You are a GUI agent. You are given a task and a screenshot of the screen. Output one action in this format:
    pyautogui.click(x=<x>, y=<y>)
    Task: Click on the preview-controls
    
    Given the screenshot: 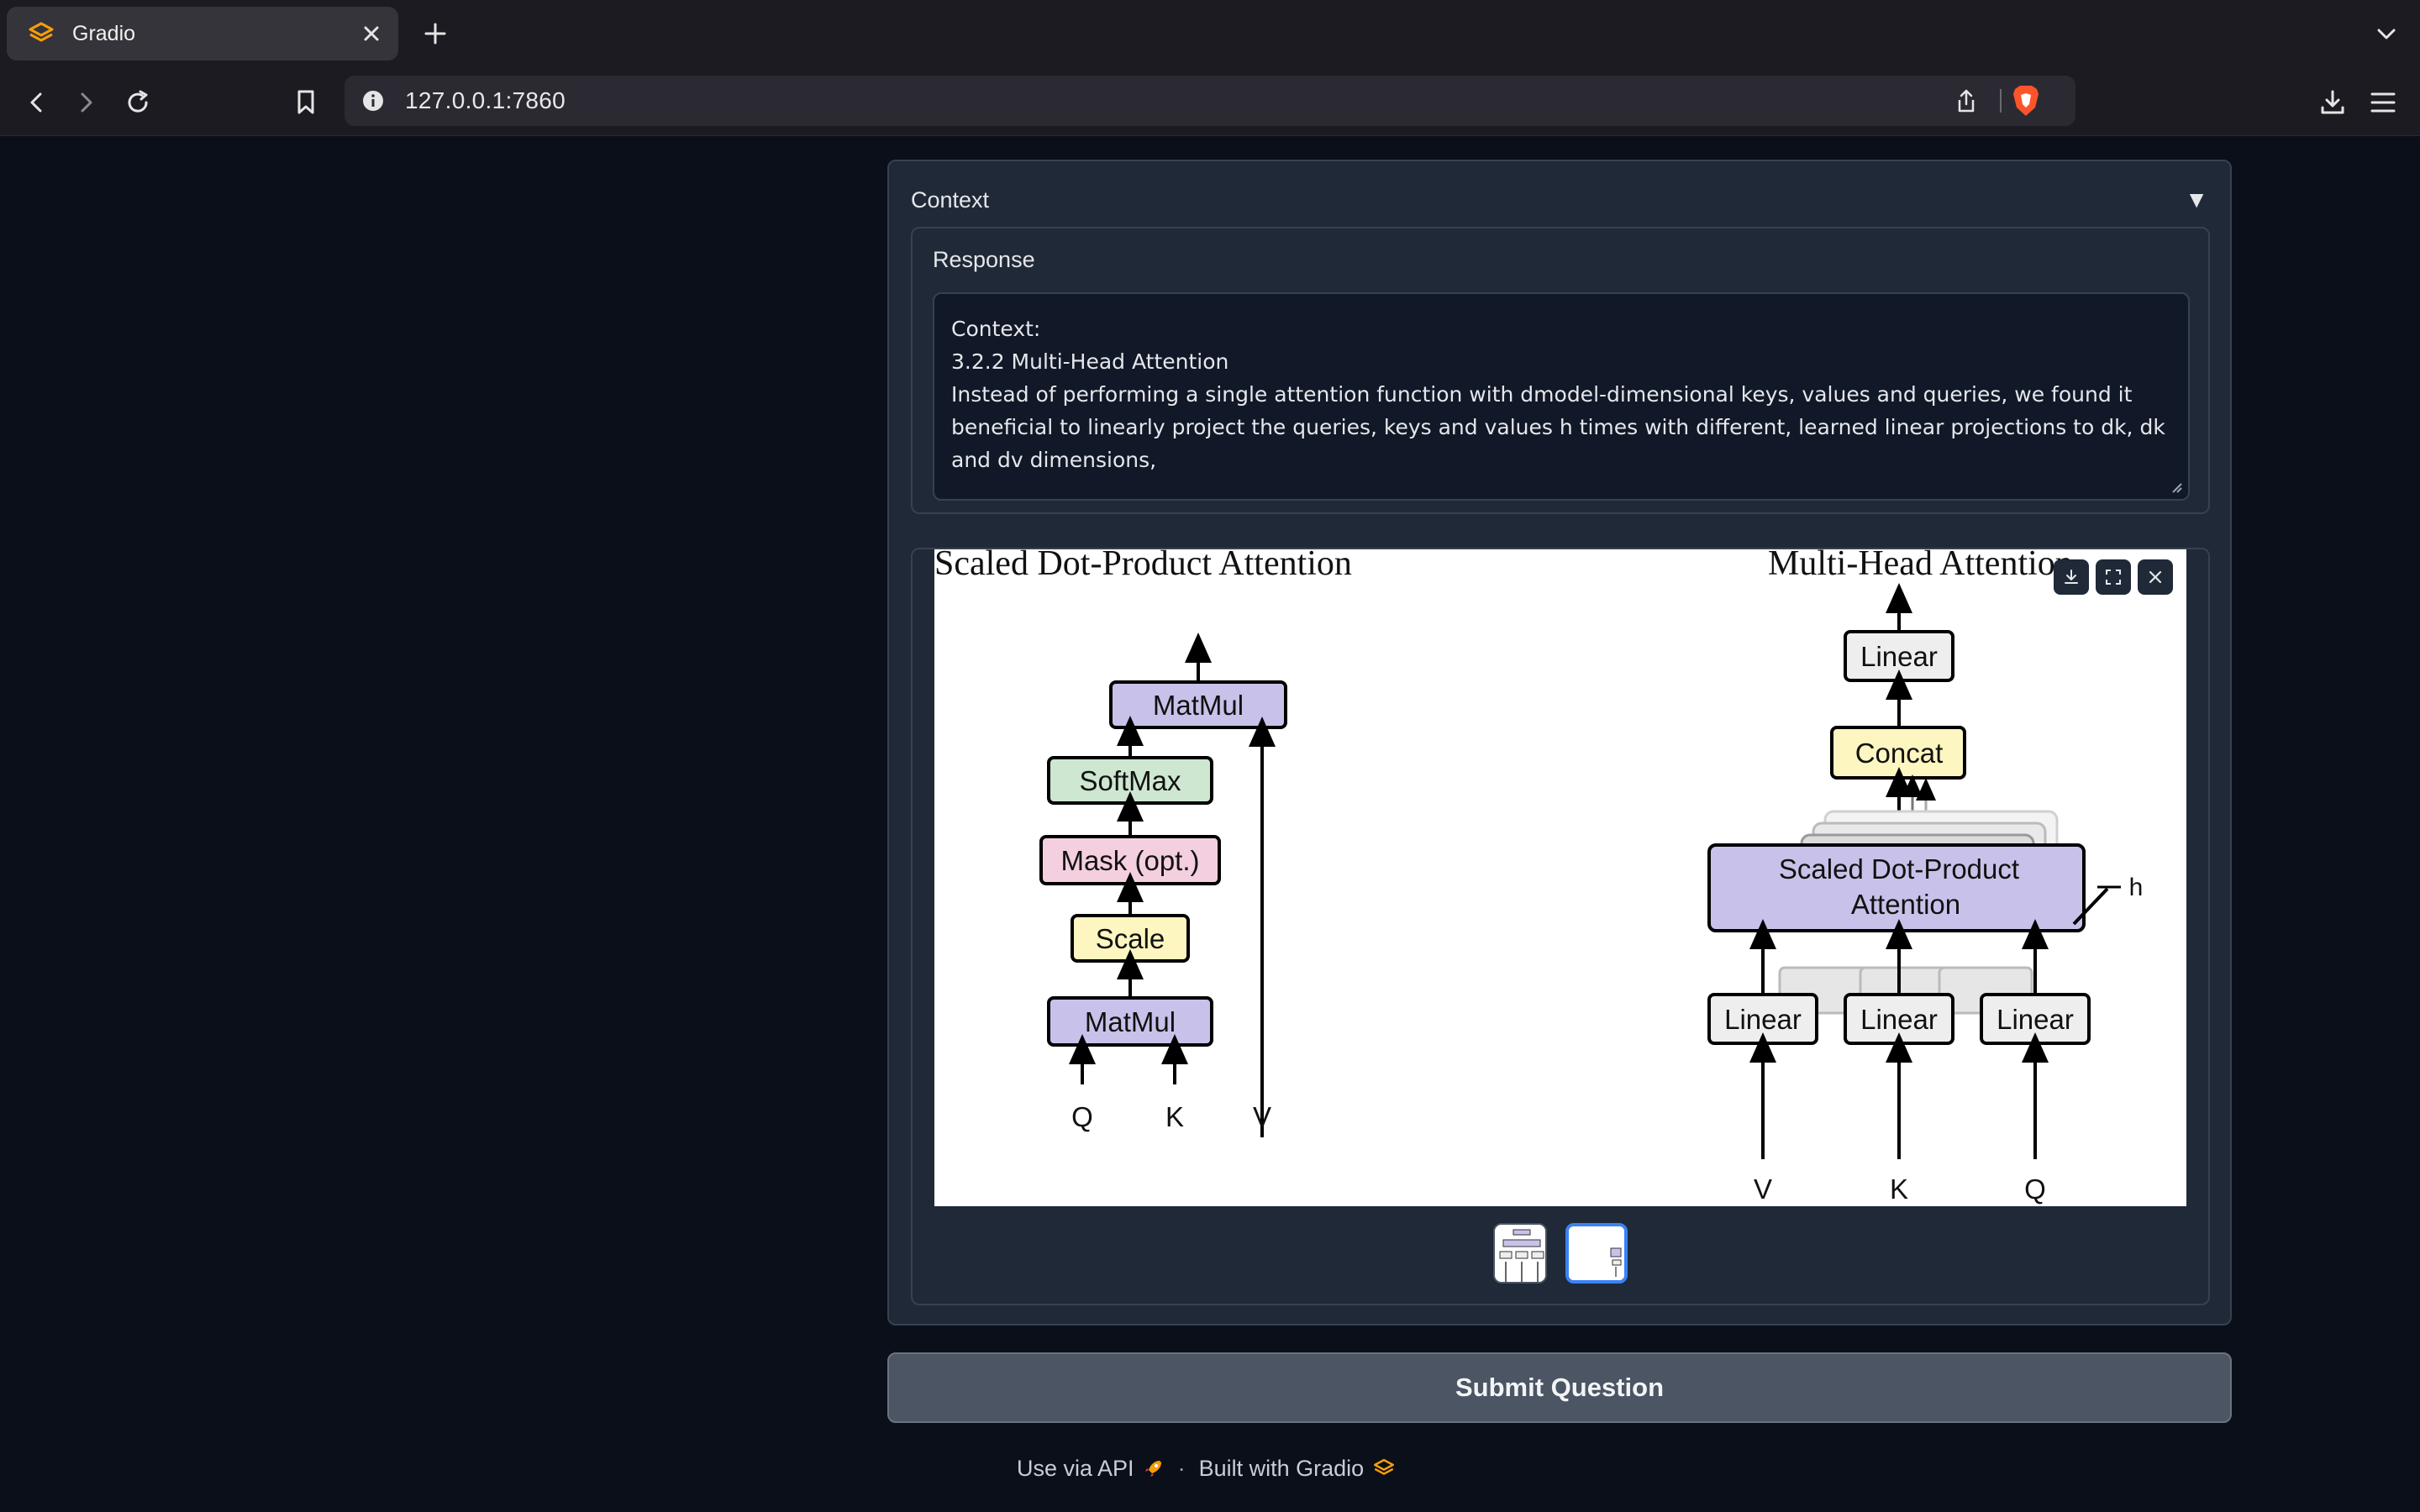 What is the action you would take?
    pyautogui.click(x=2113, y=577)
    